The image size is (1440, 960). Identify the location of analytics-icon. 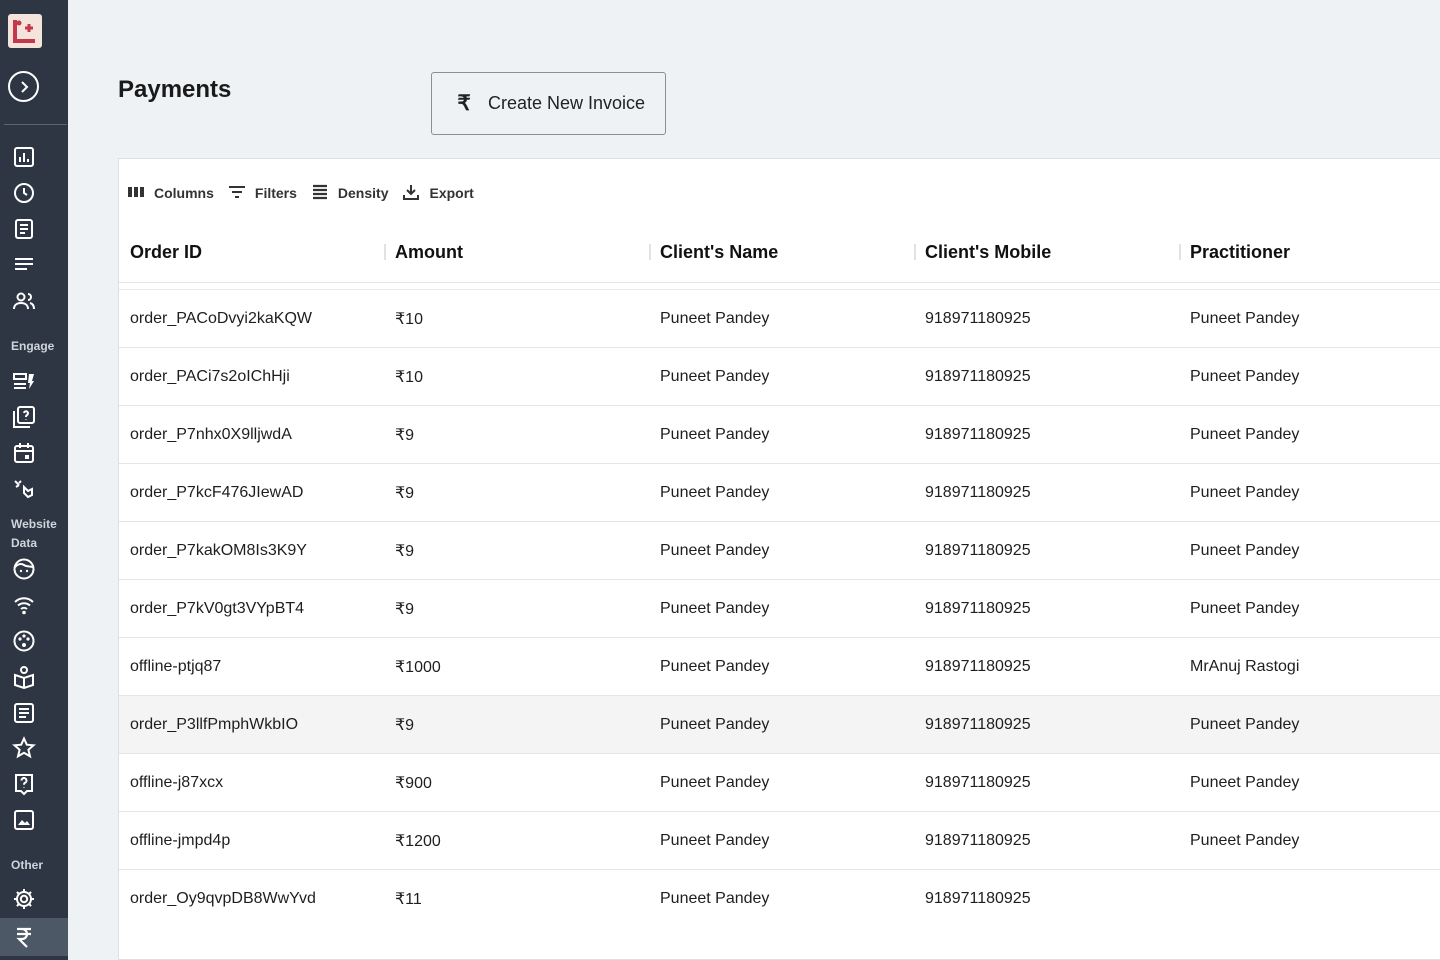
(24, 157).